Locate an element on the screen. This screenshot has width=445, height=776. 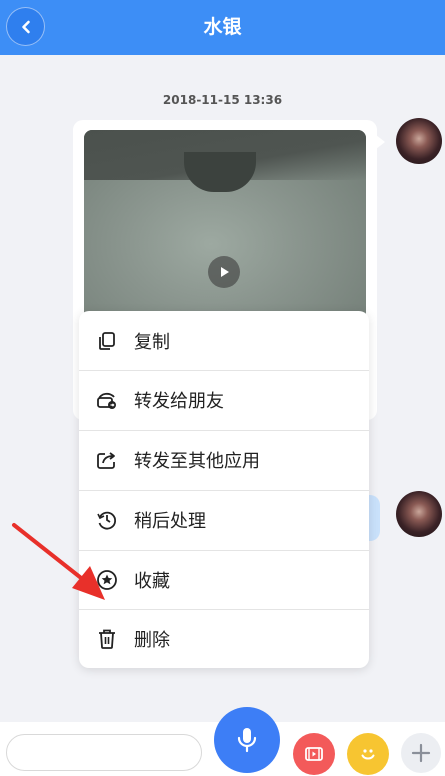
emoji-button is located at coordinates (368, 754).